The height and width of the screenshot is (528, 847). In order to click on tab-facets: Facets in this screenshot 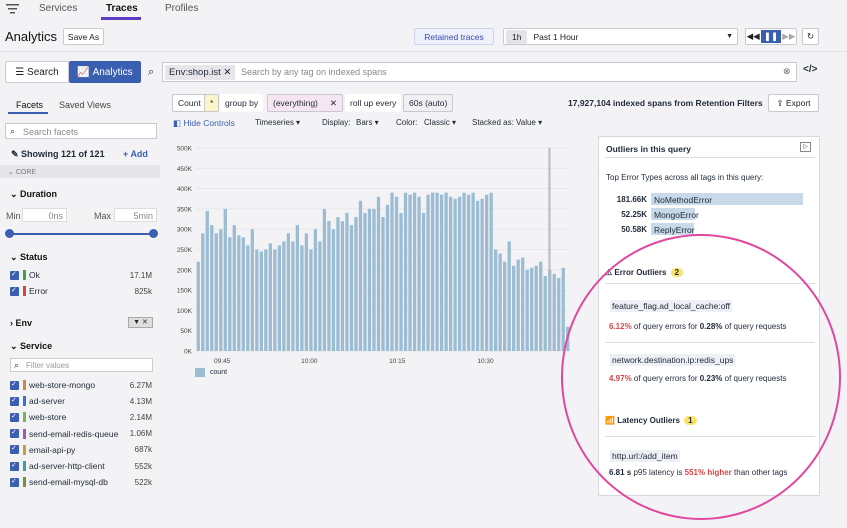, I will do `click(29, 105)`.